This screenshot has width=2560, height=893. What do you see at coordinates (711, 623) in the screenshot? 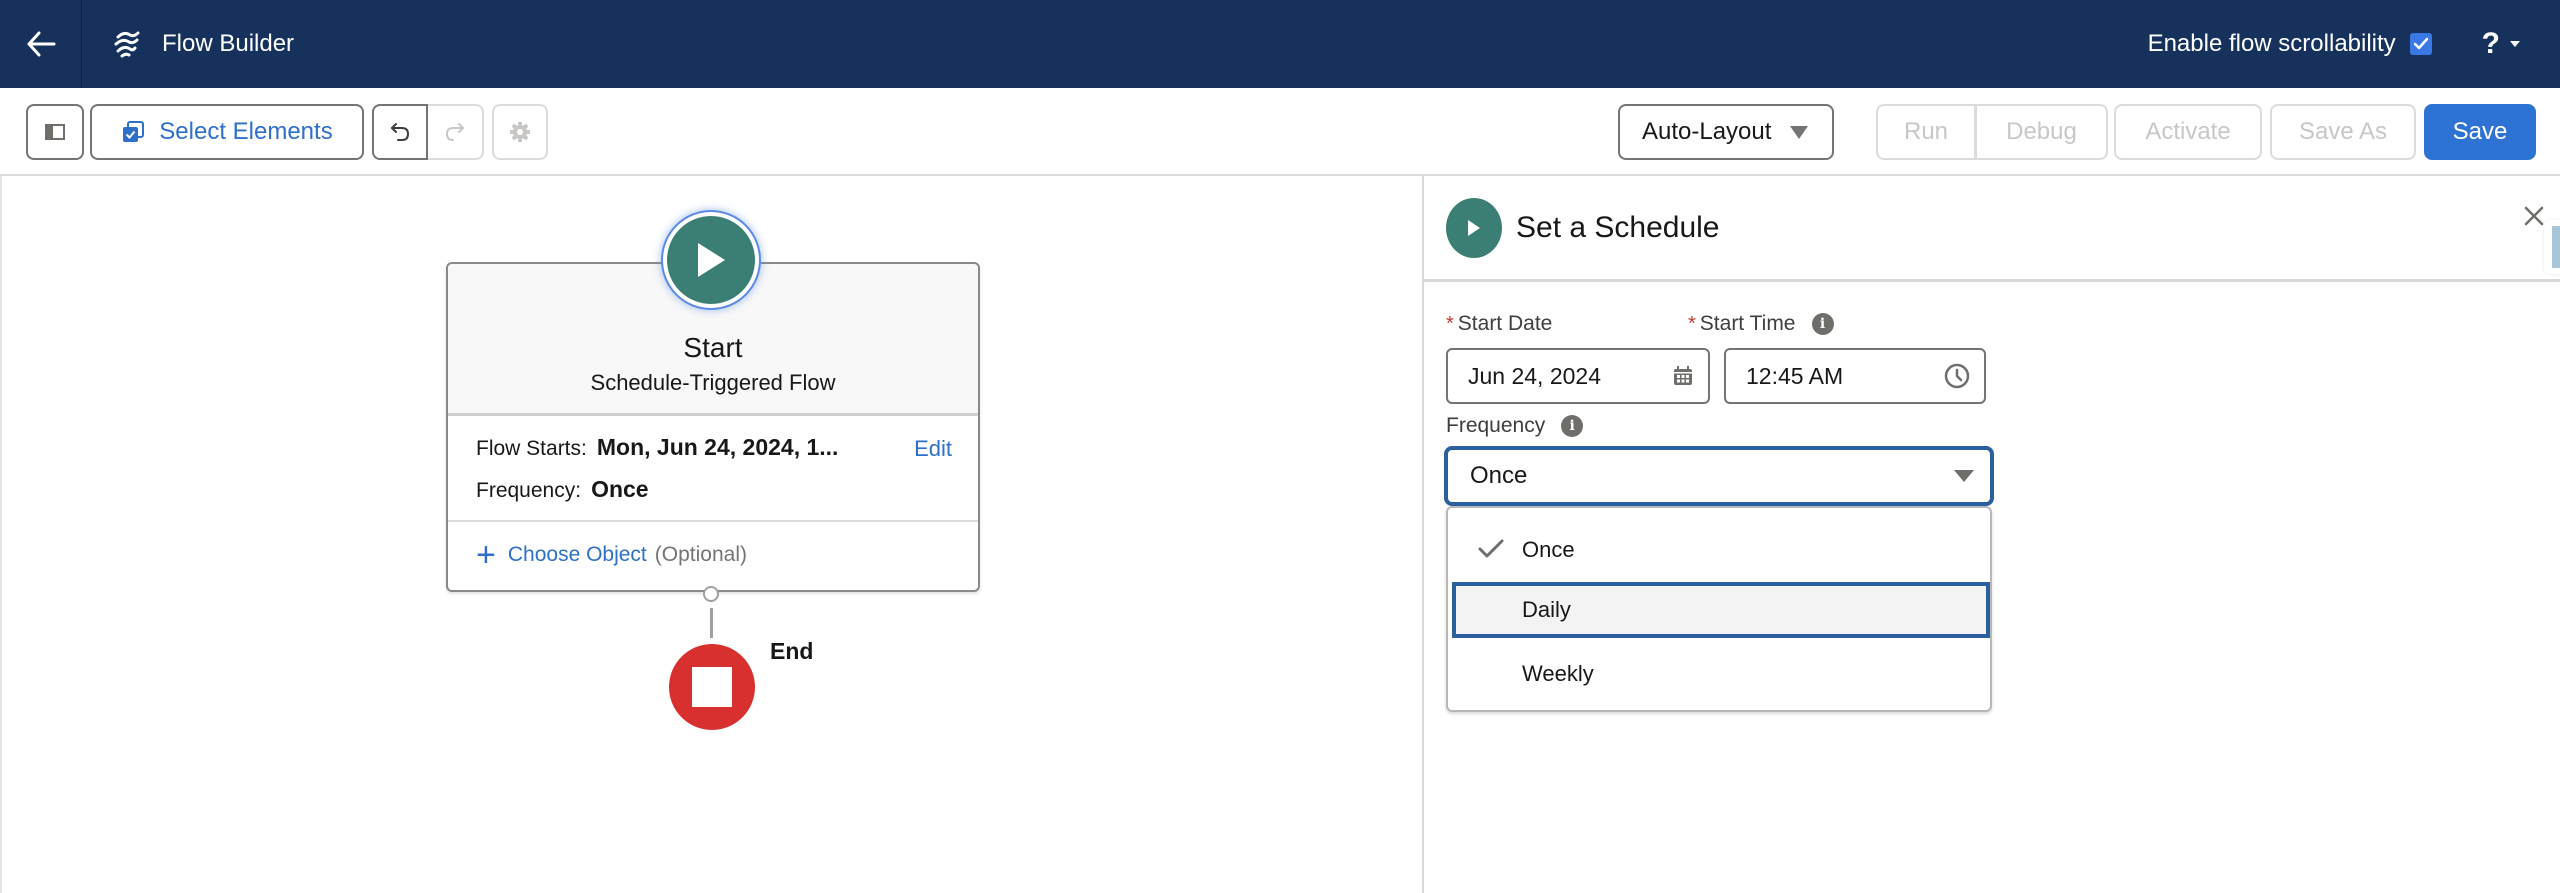
I see `connector-line` at bounding box center [711, 623].